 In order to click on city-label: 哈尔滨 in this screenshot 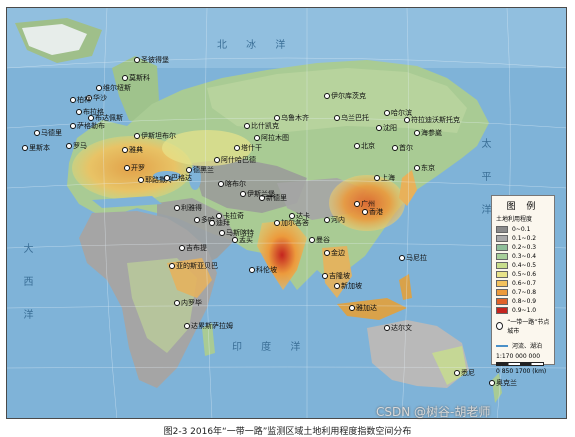, I will do `click(401, 113)`.